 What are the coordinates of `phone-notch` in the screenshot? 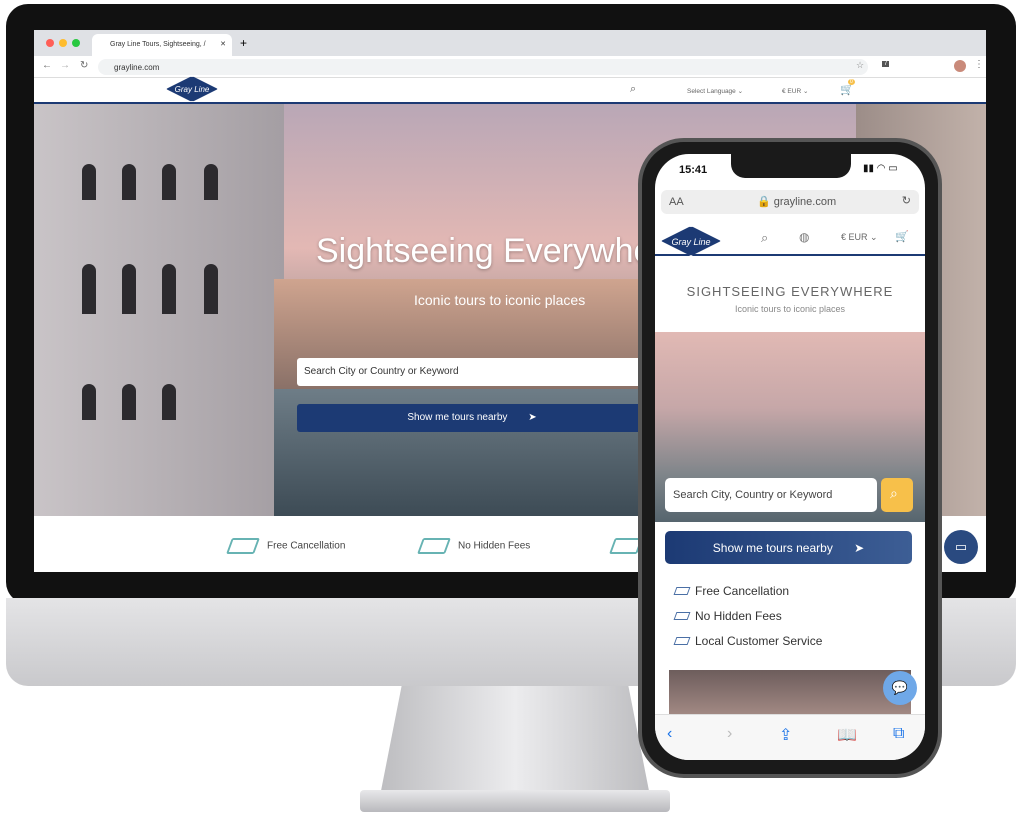 It's located at (791, 166).